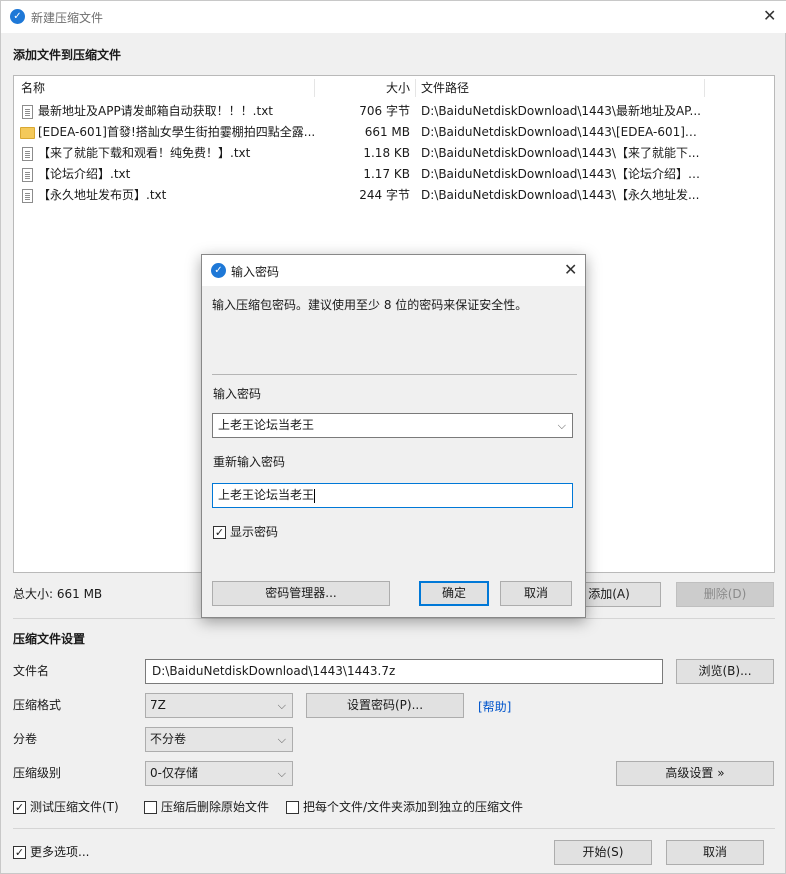 This screenshot has width=786, height=874. Describe the element at coordinates (393, 270) in the screenshot. I see `dialog-title-bar: ✓ 输入密码 ✕` at that location.